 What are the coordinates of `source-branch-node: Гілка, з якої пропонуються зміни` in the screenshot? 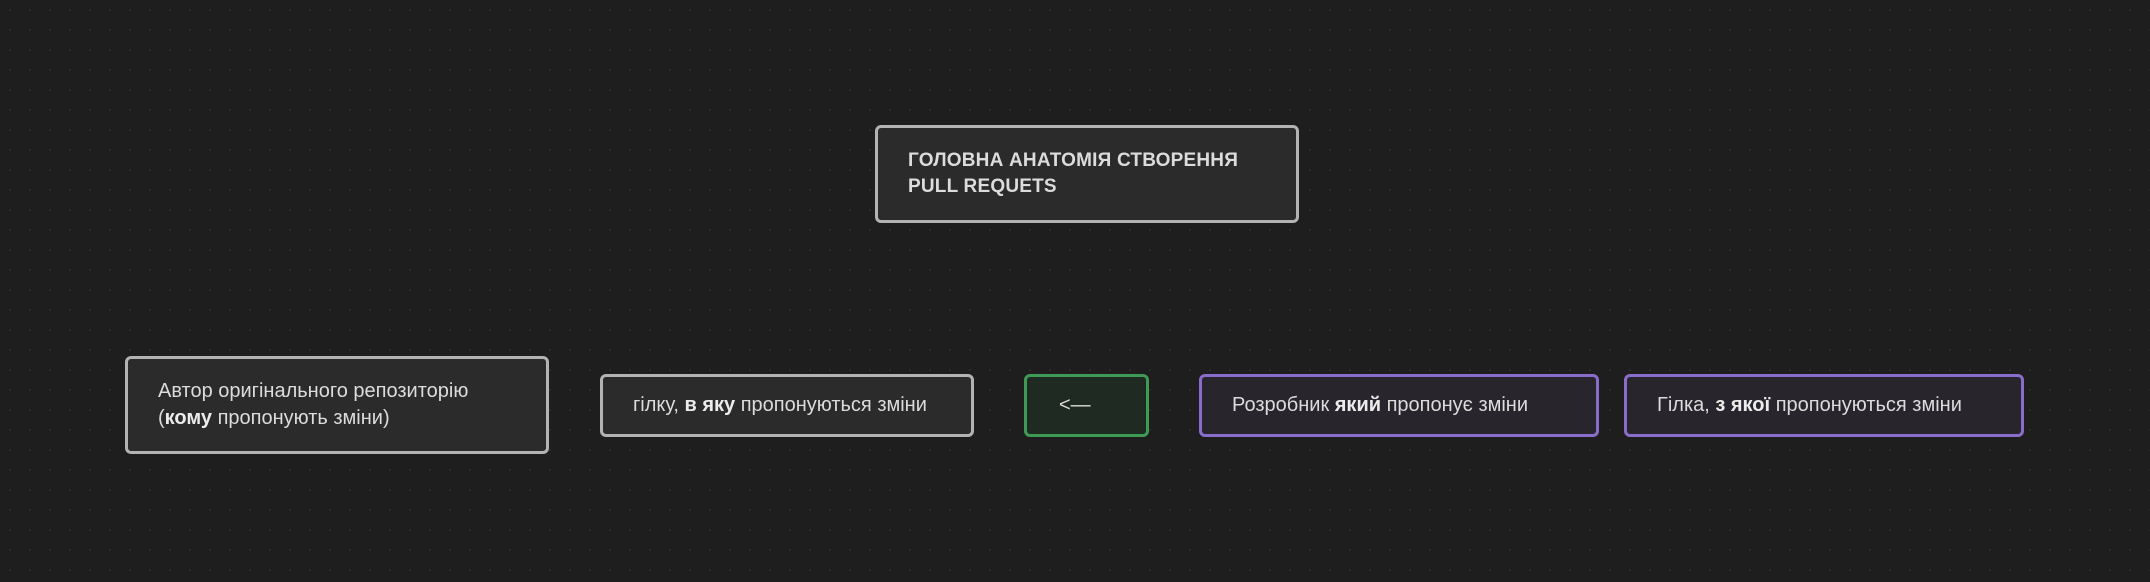 It's located at (1824, 405).